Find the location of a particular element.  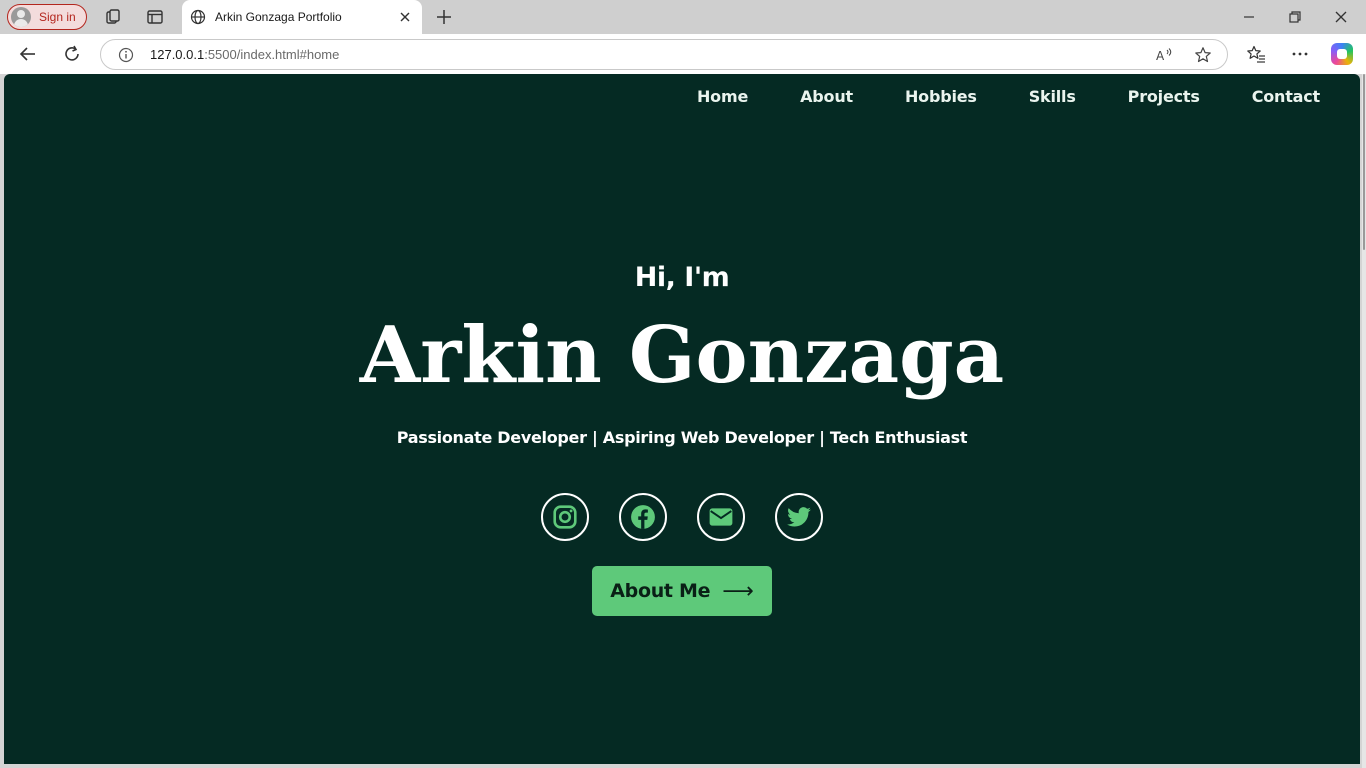

page-scrollbar is located at coordinates (1364, 421).